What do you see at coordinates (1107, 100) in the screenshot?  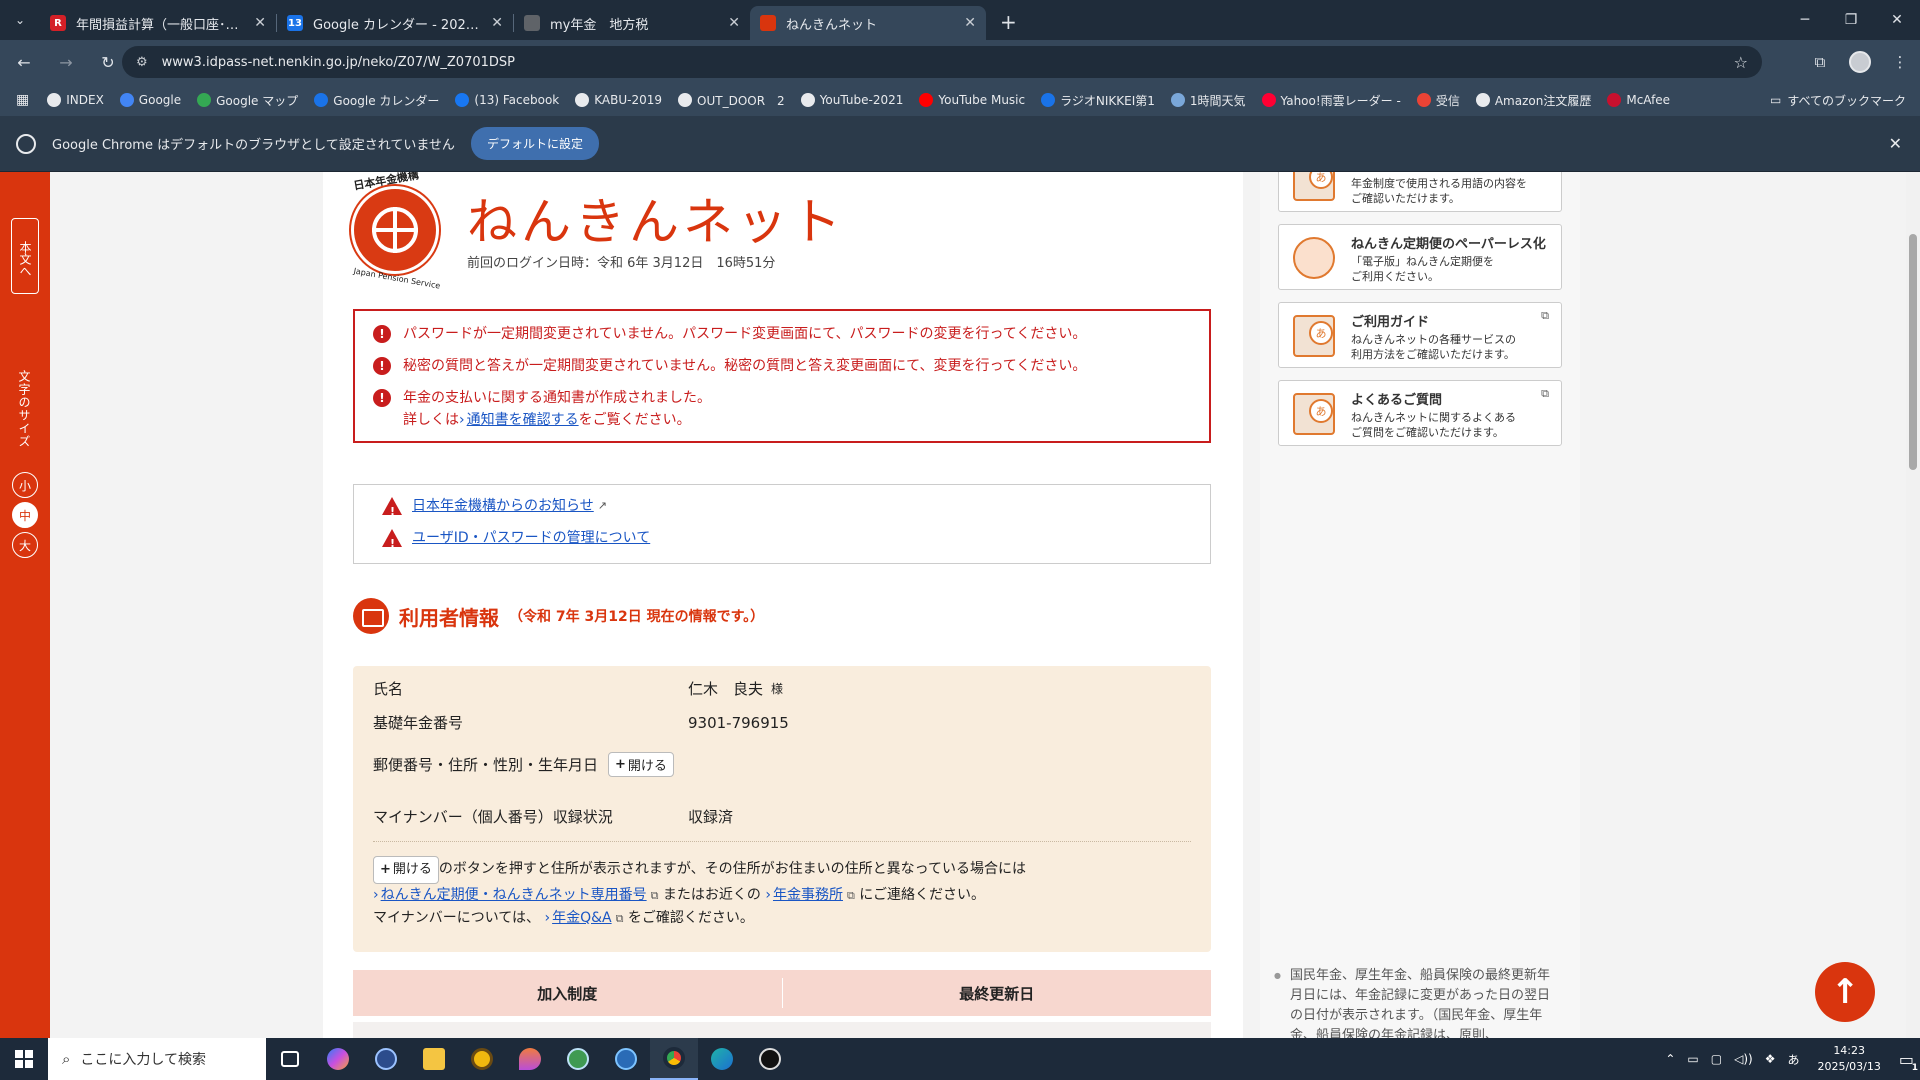 I see `bookmark-label: ラジオNIKKEI第1` at bounding box center [1107, 100].